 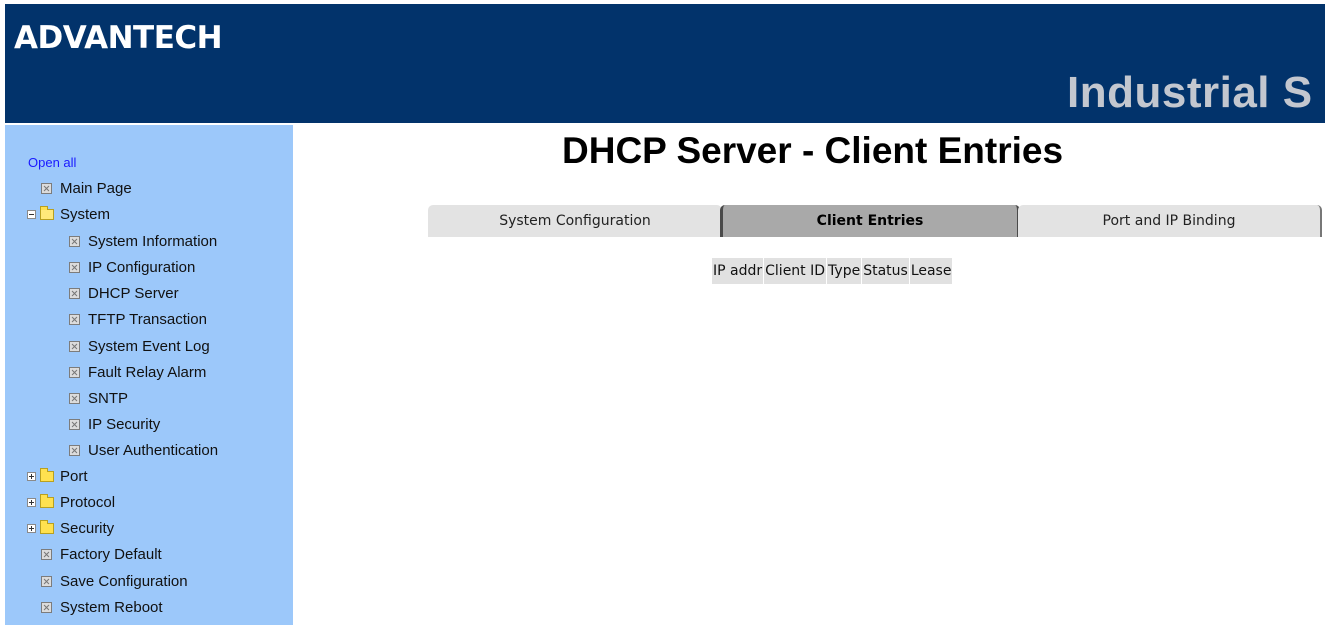 What do you see at coordinates (111, 554) in the screenshot?
I see `sidebar-item-label: Factory Default` at bounding box center [111, 554].